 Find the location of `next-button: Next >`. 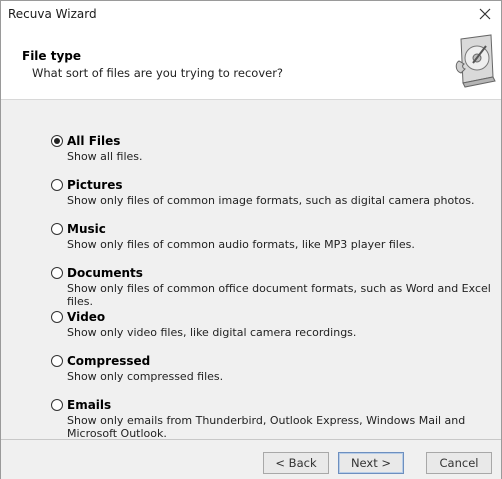

next-button: Next > is located at coordinates (371, 463).